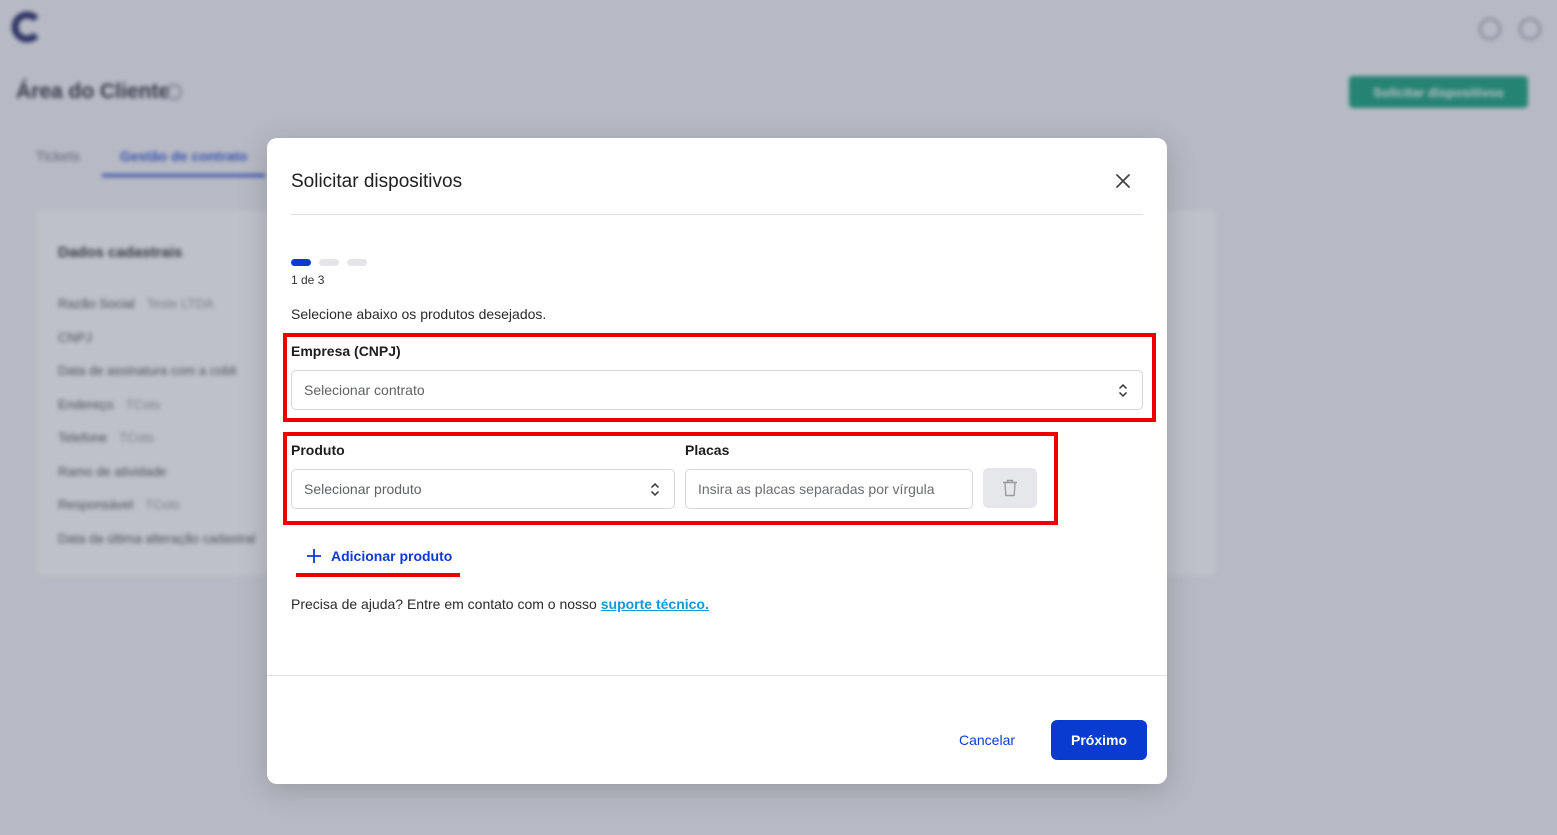 Image resolution: width=1557 pixels, height=835 pixels. Describe the element at coordinates (392, 556) in the screenshot. I see `add-product-label: Adicionar produto` at that location.